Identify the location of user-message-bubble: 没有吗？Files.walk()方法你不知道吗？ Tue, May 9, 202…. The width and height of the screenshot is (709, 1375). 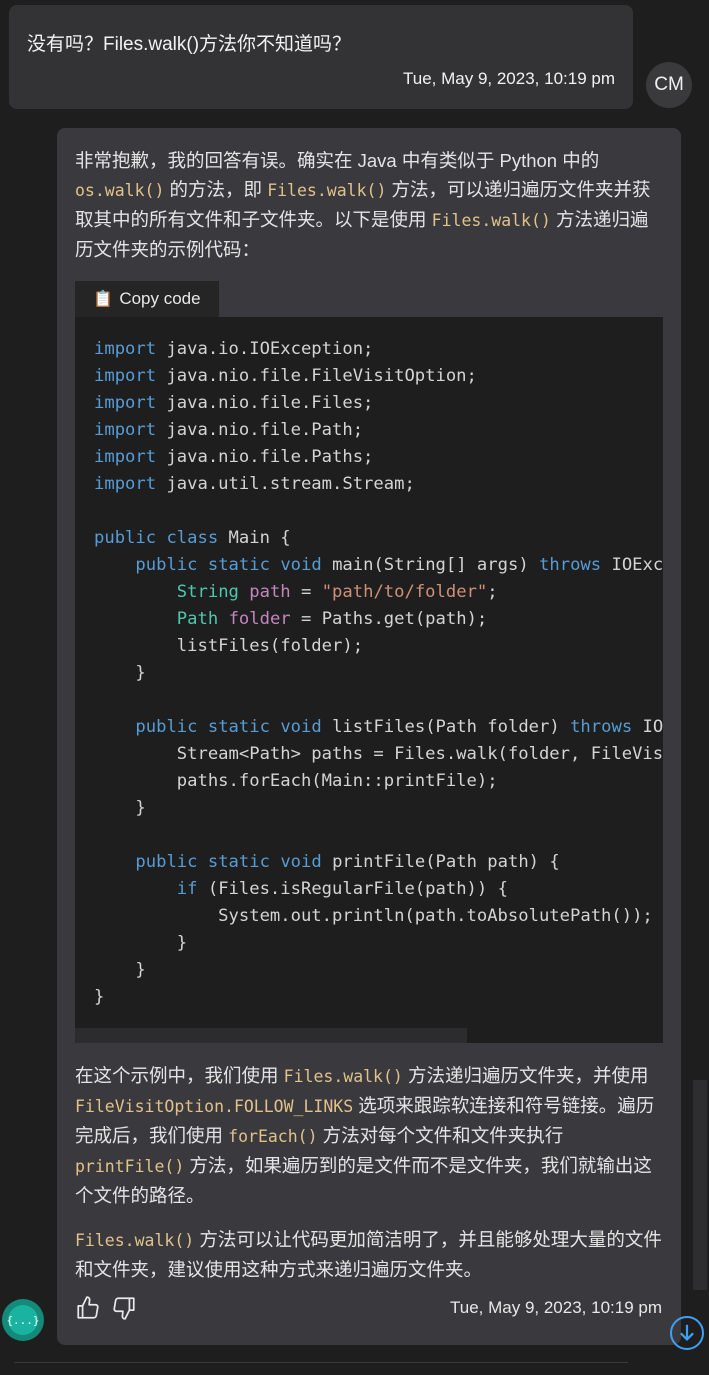
(321, 57).